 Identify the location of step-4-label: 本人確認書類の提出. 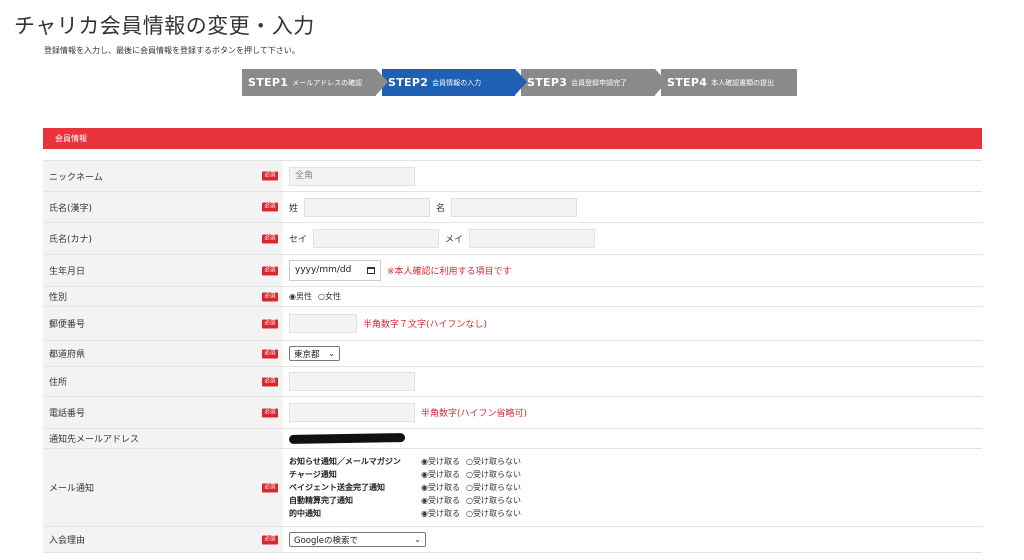
(743, 82).